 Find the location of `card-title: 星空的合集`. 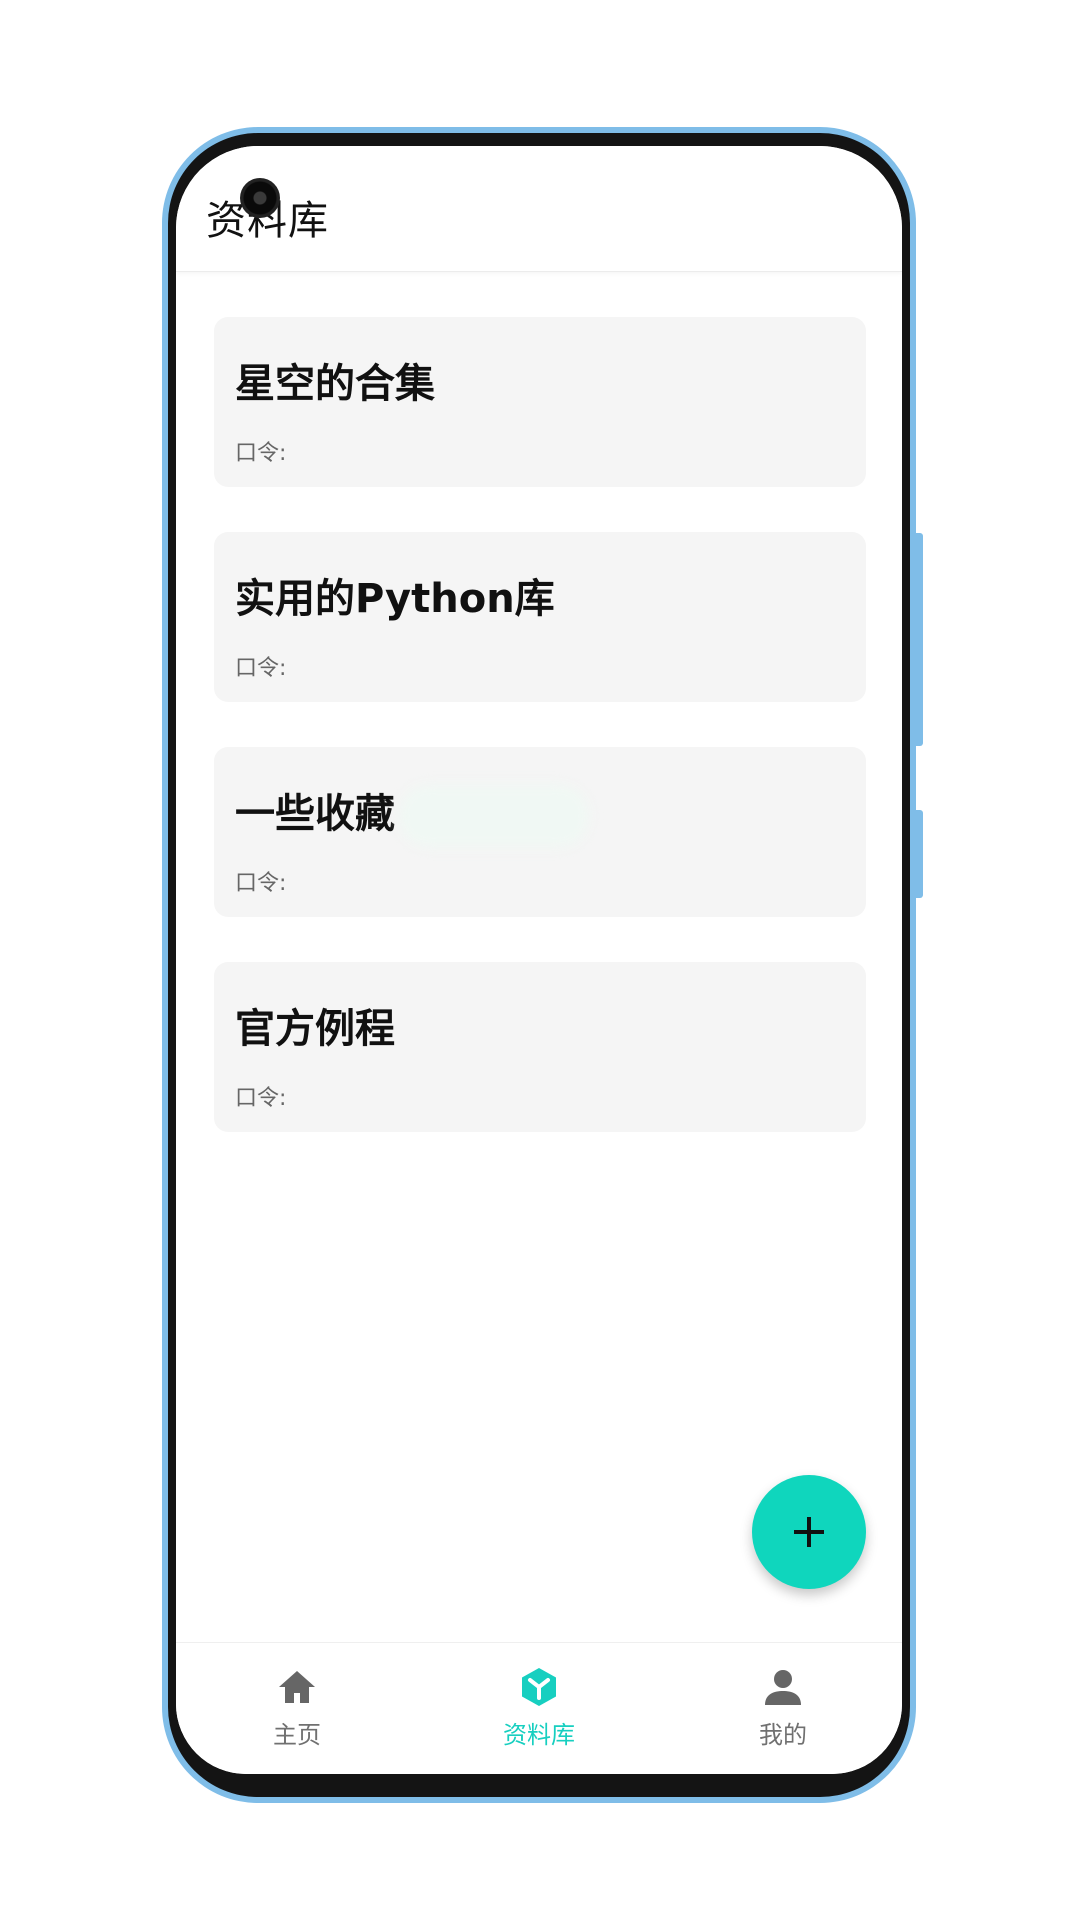

card-title: 星空的合集 is located at coordinates (335, 384).